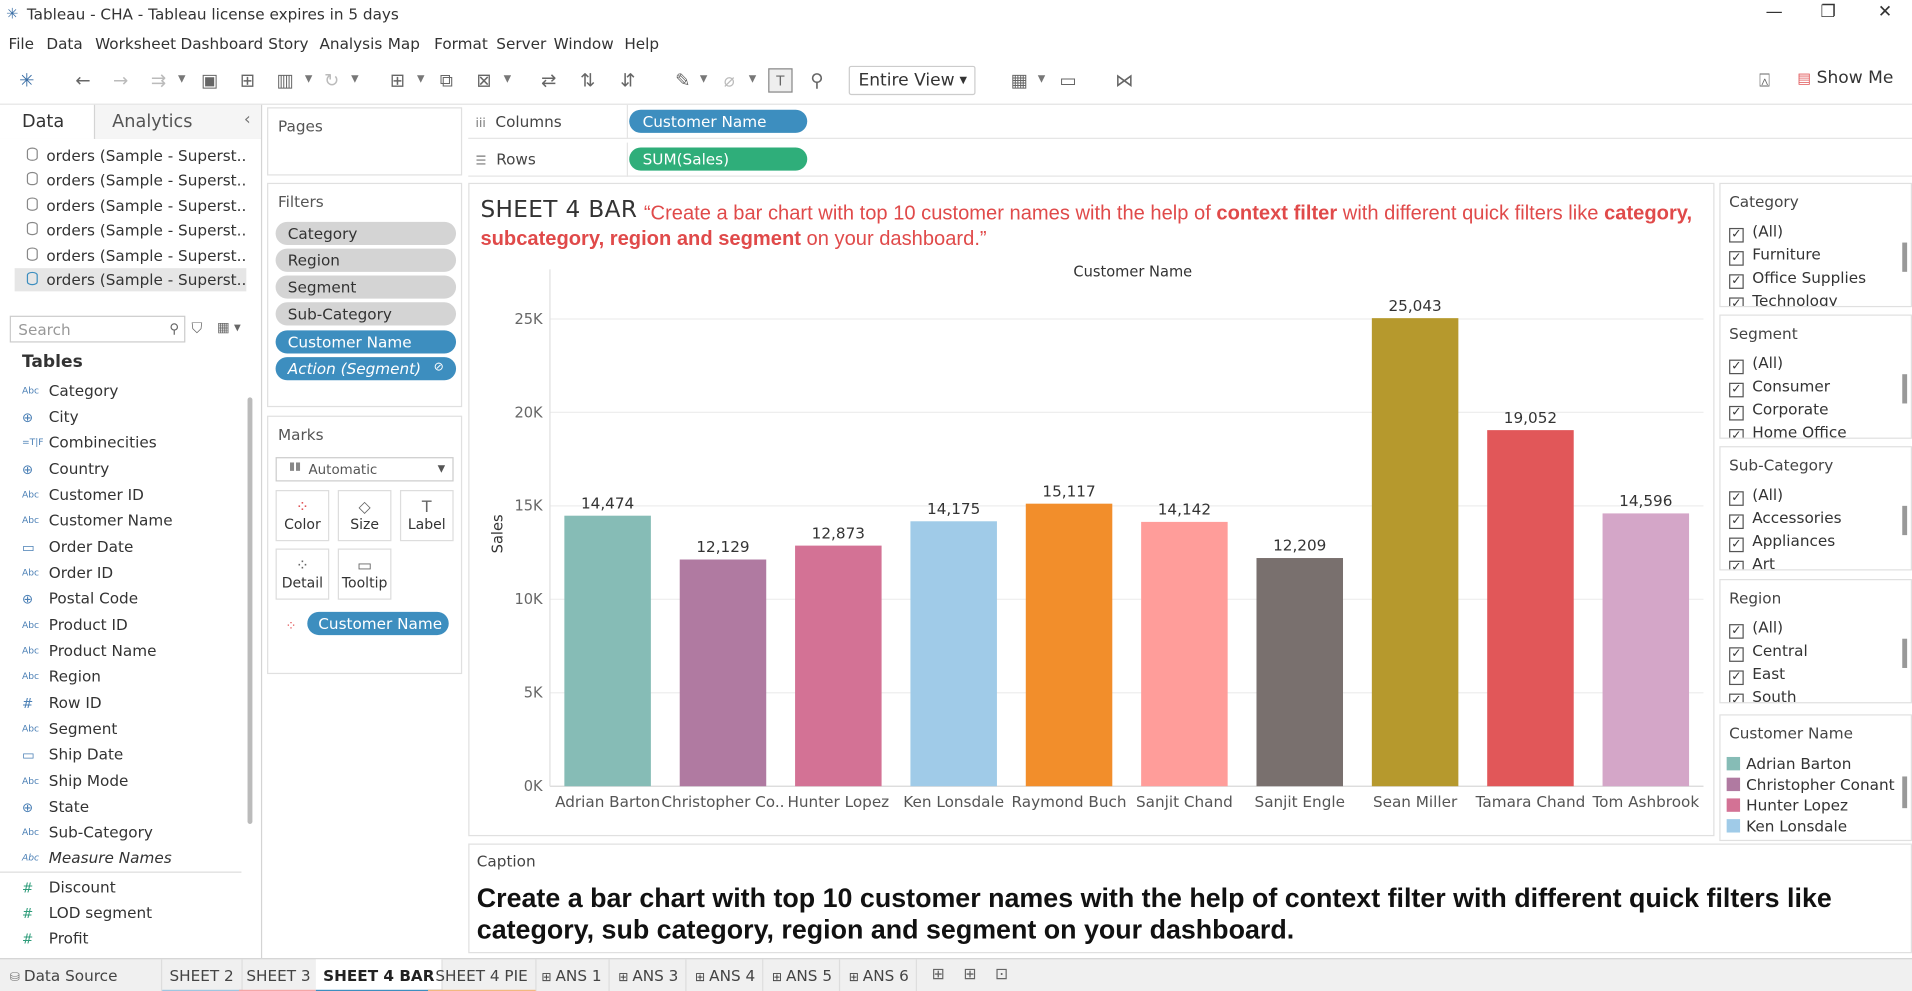 The width and height of the screenshot is (1912, 991). What do you see at coordinates (1788, 430) in the screenshot?
I see `filter-checkbox-item: ✓ Home Office` at bounding box center [1788, 430].